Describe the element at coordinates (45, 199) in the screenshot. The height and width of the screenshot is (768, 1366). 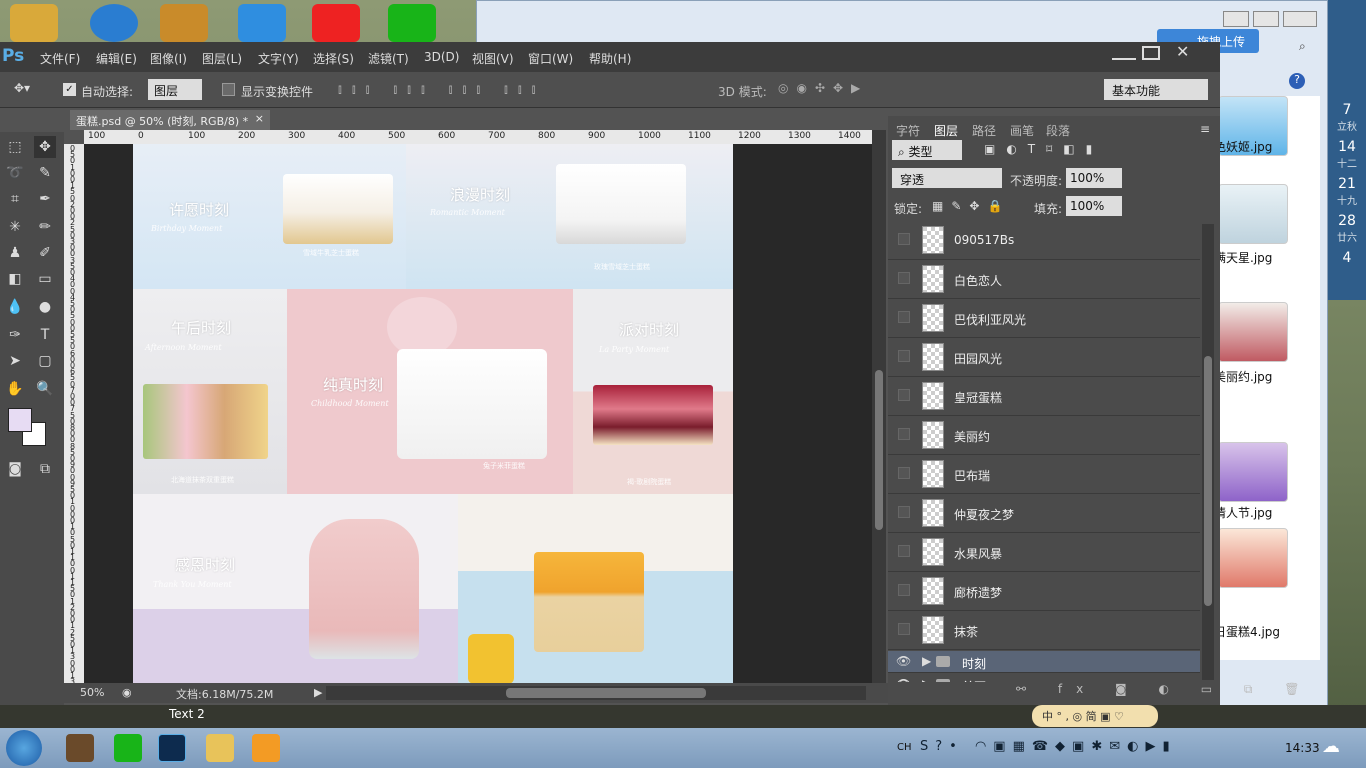
I see `eyedropper-icon: ✒` at that location.